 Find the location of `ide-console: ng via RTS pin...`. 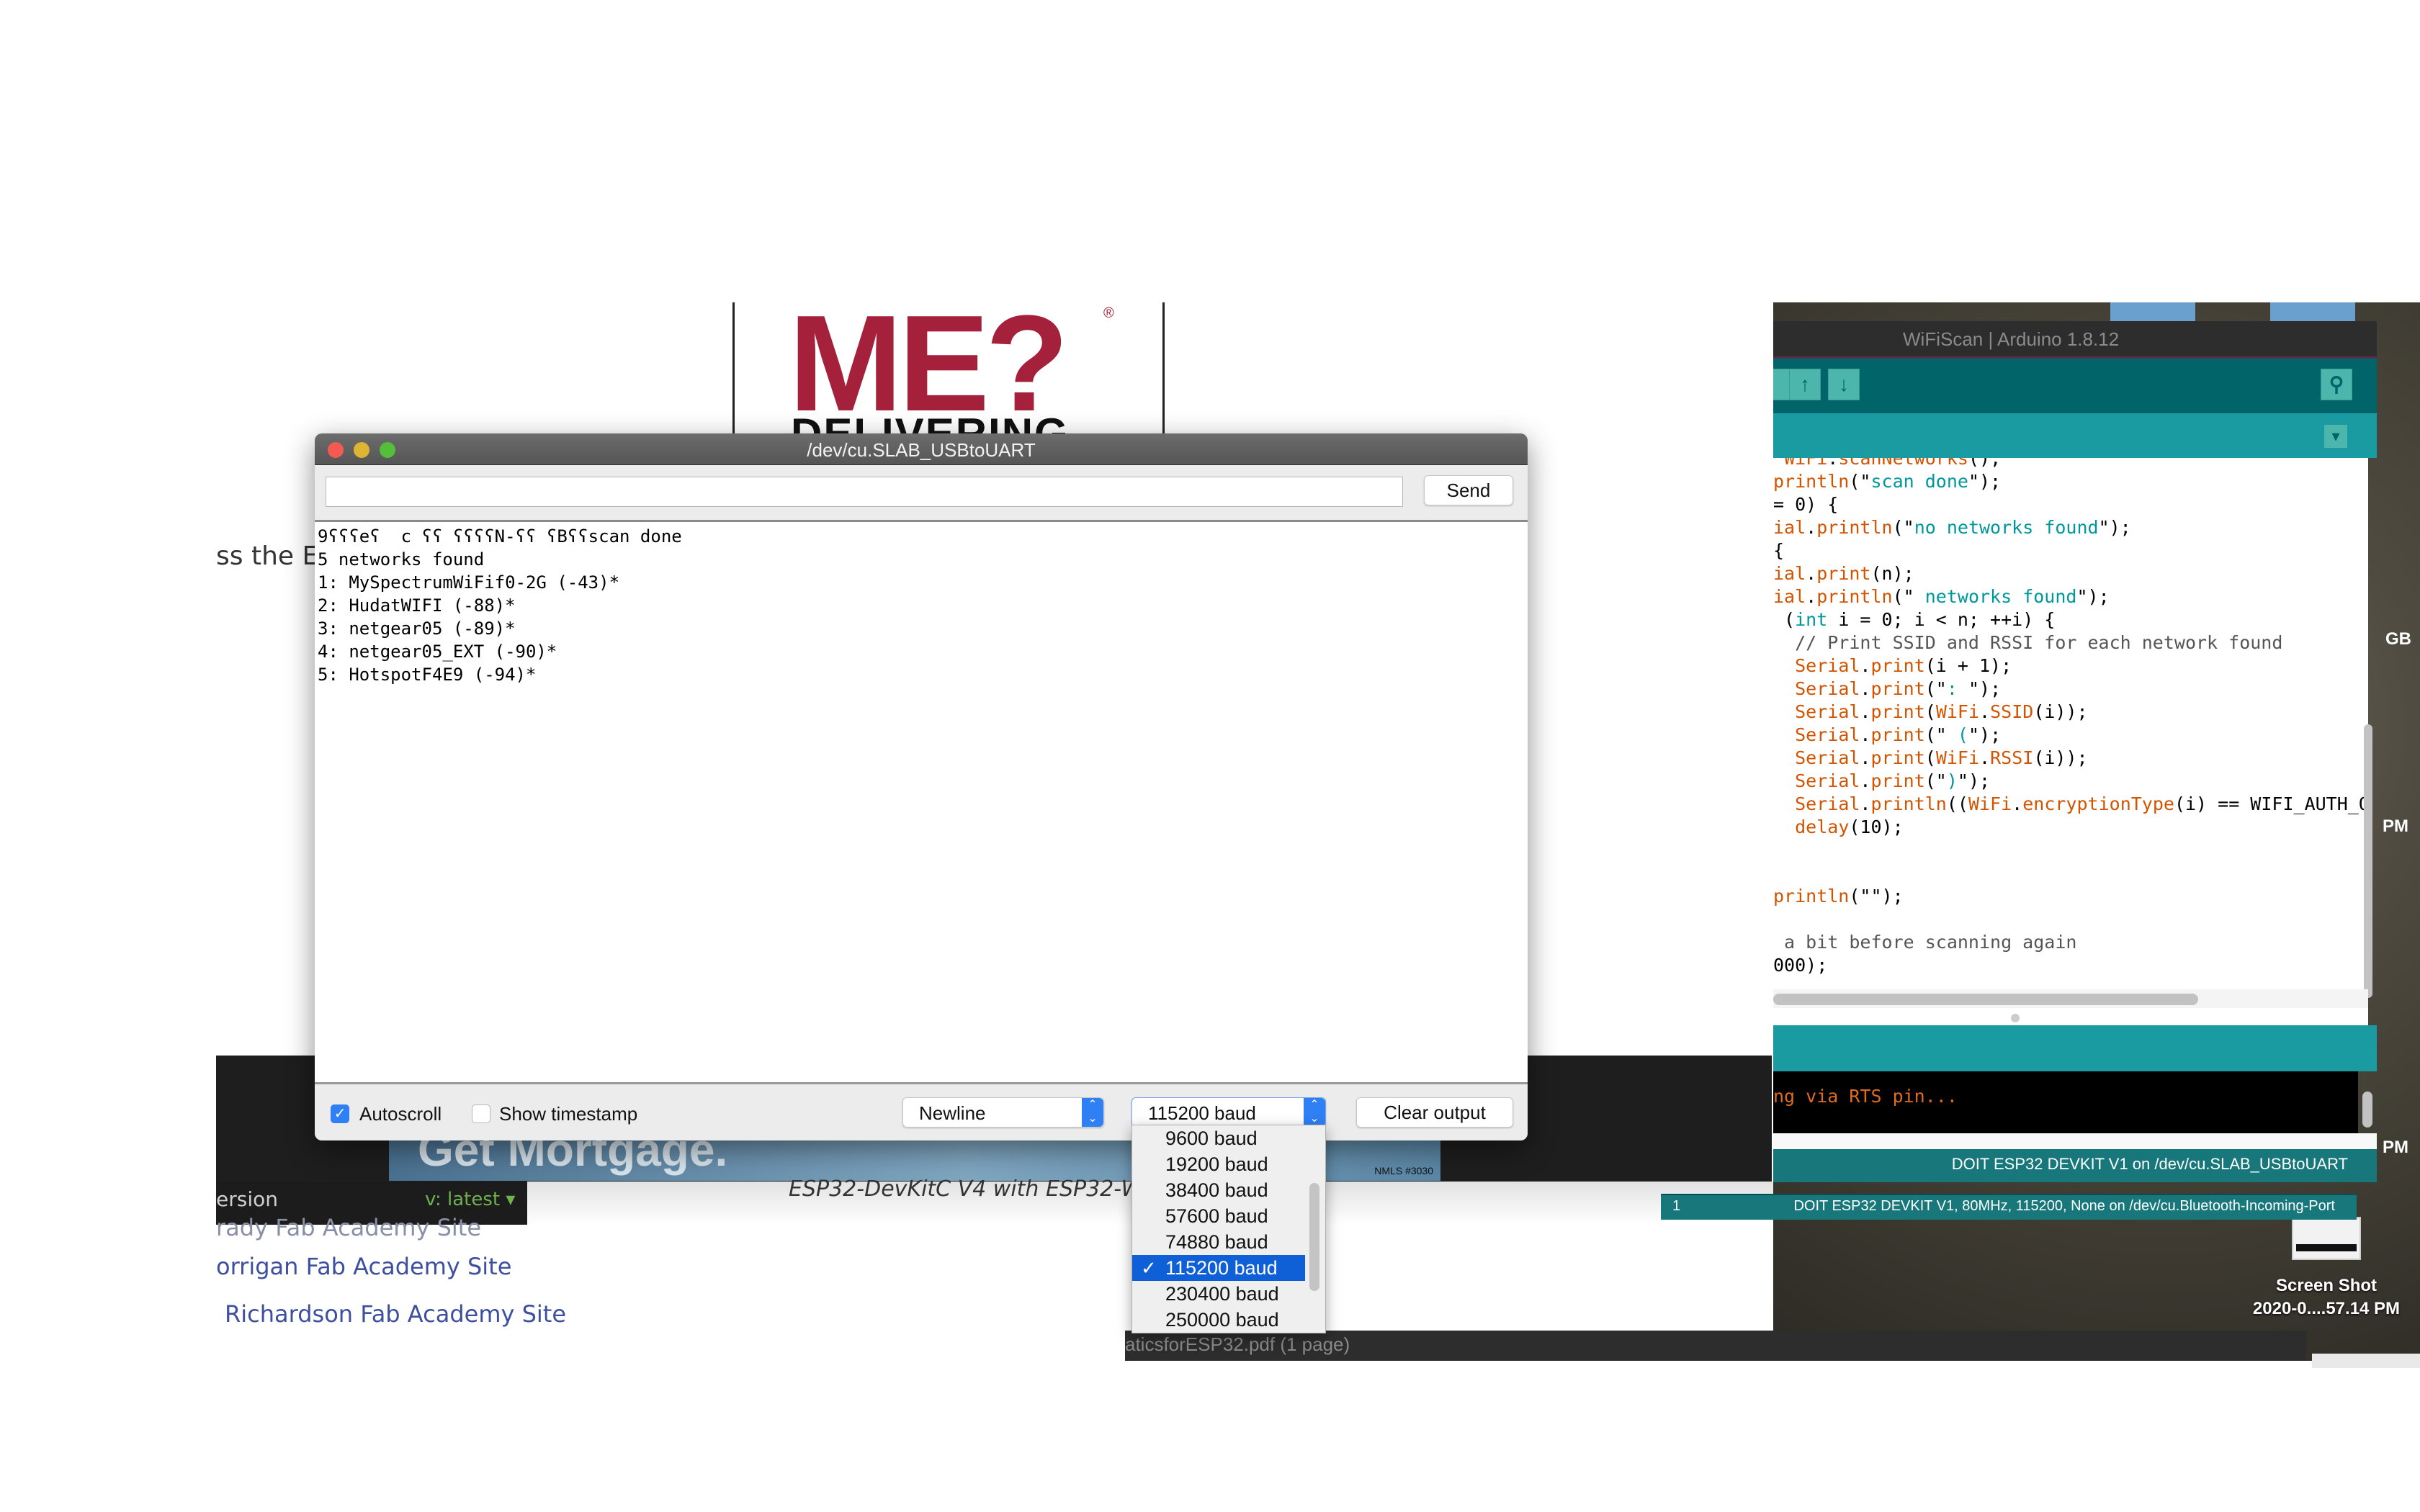

ide-console: ng via RTS pin... is located at coordinates (2065, 1102).